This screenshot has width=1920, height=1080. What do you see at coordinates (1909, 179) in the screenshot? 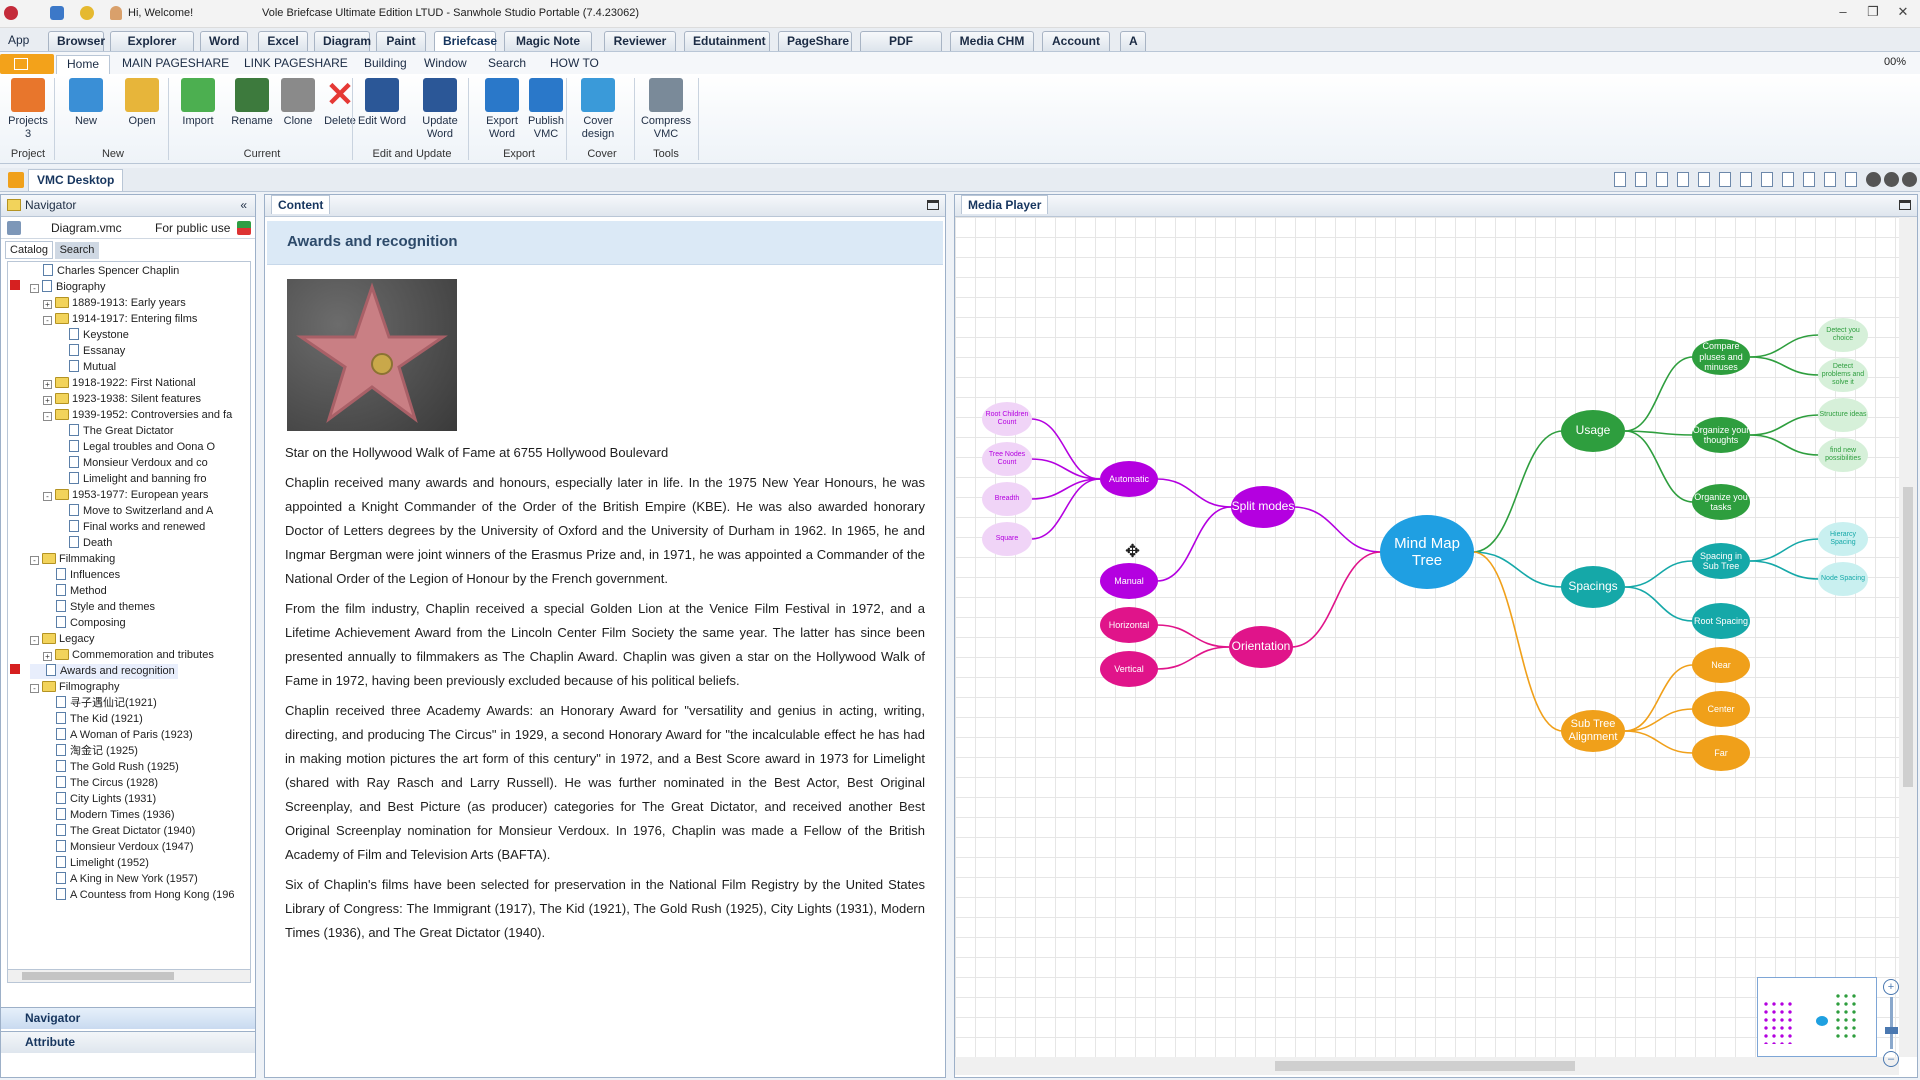
I see `first-page-icon` at bounding box center [1909, 179].